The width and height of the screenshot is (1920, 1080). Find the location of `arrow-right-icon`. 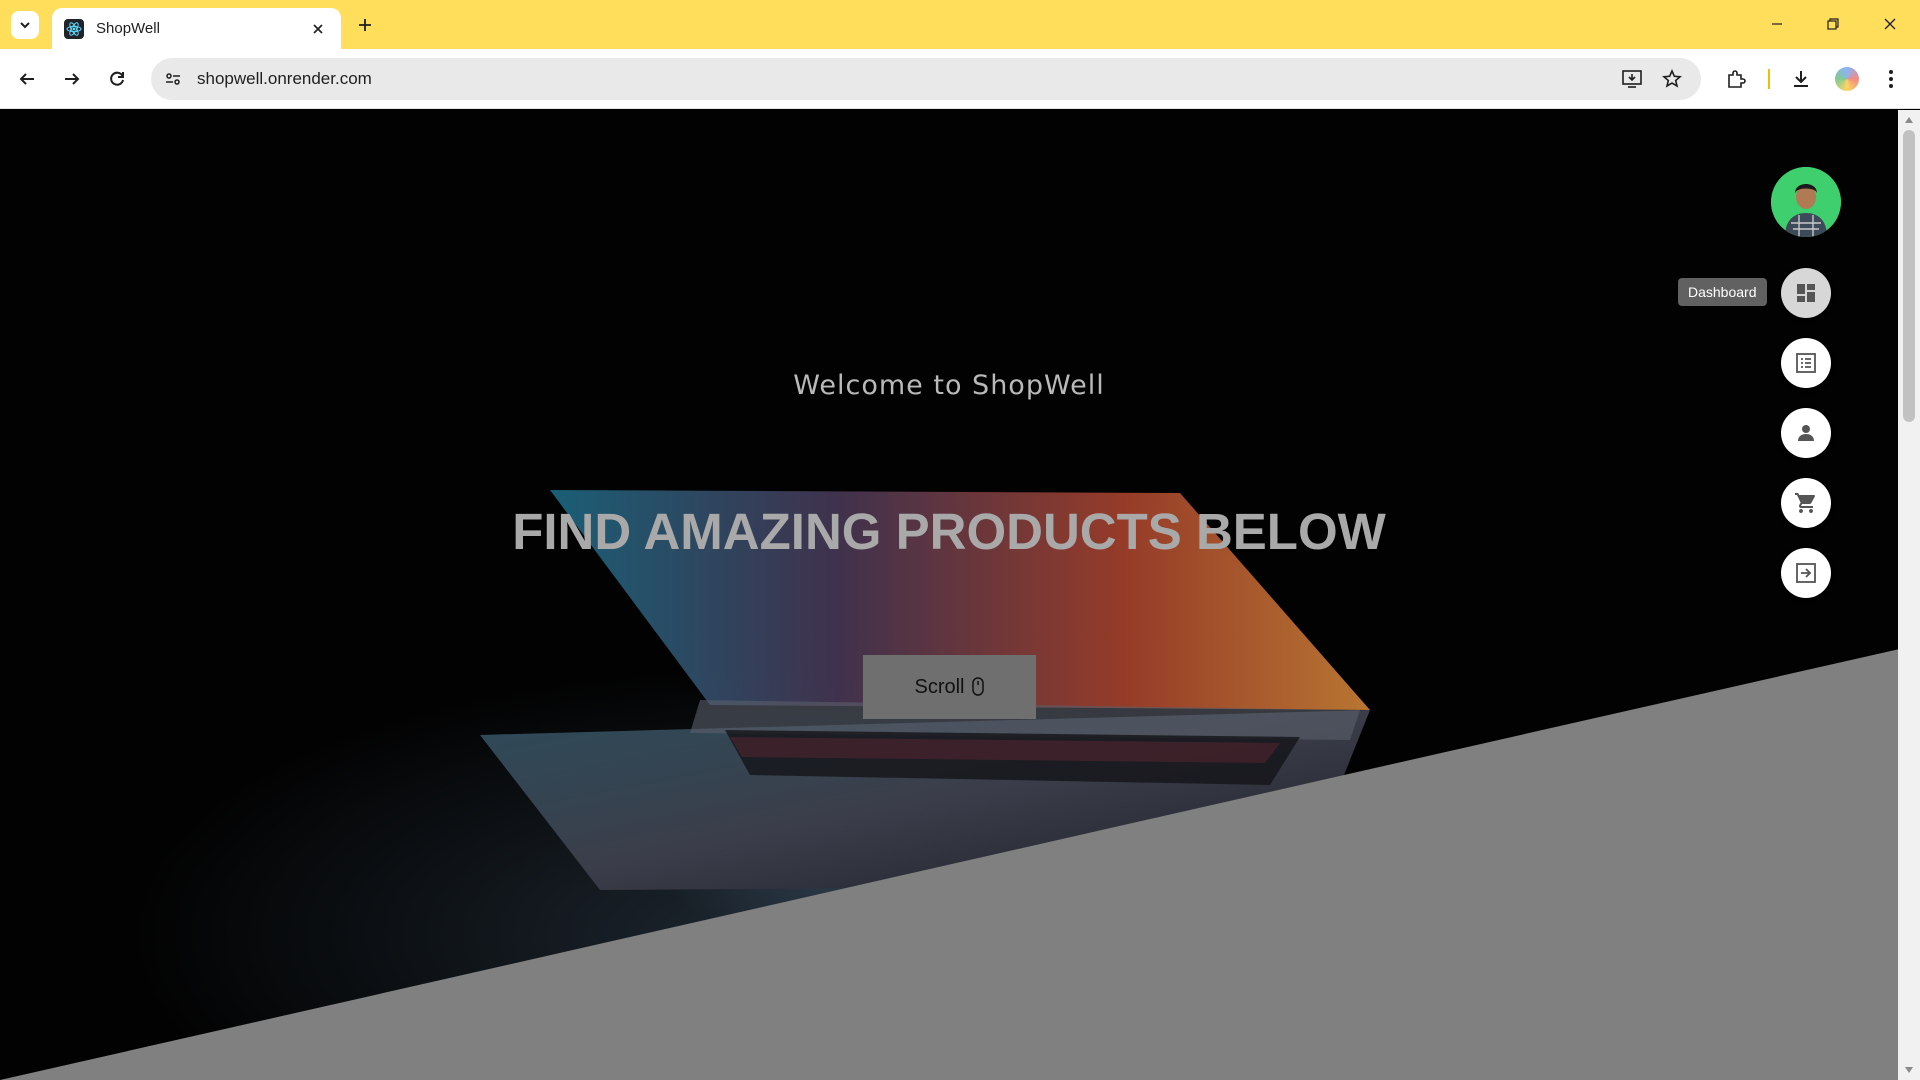

arrow-right-icon is located at coordinates (72, 79).